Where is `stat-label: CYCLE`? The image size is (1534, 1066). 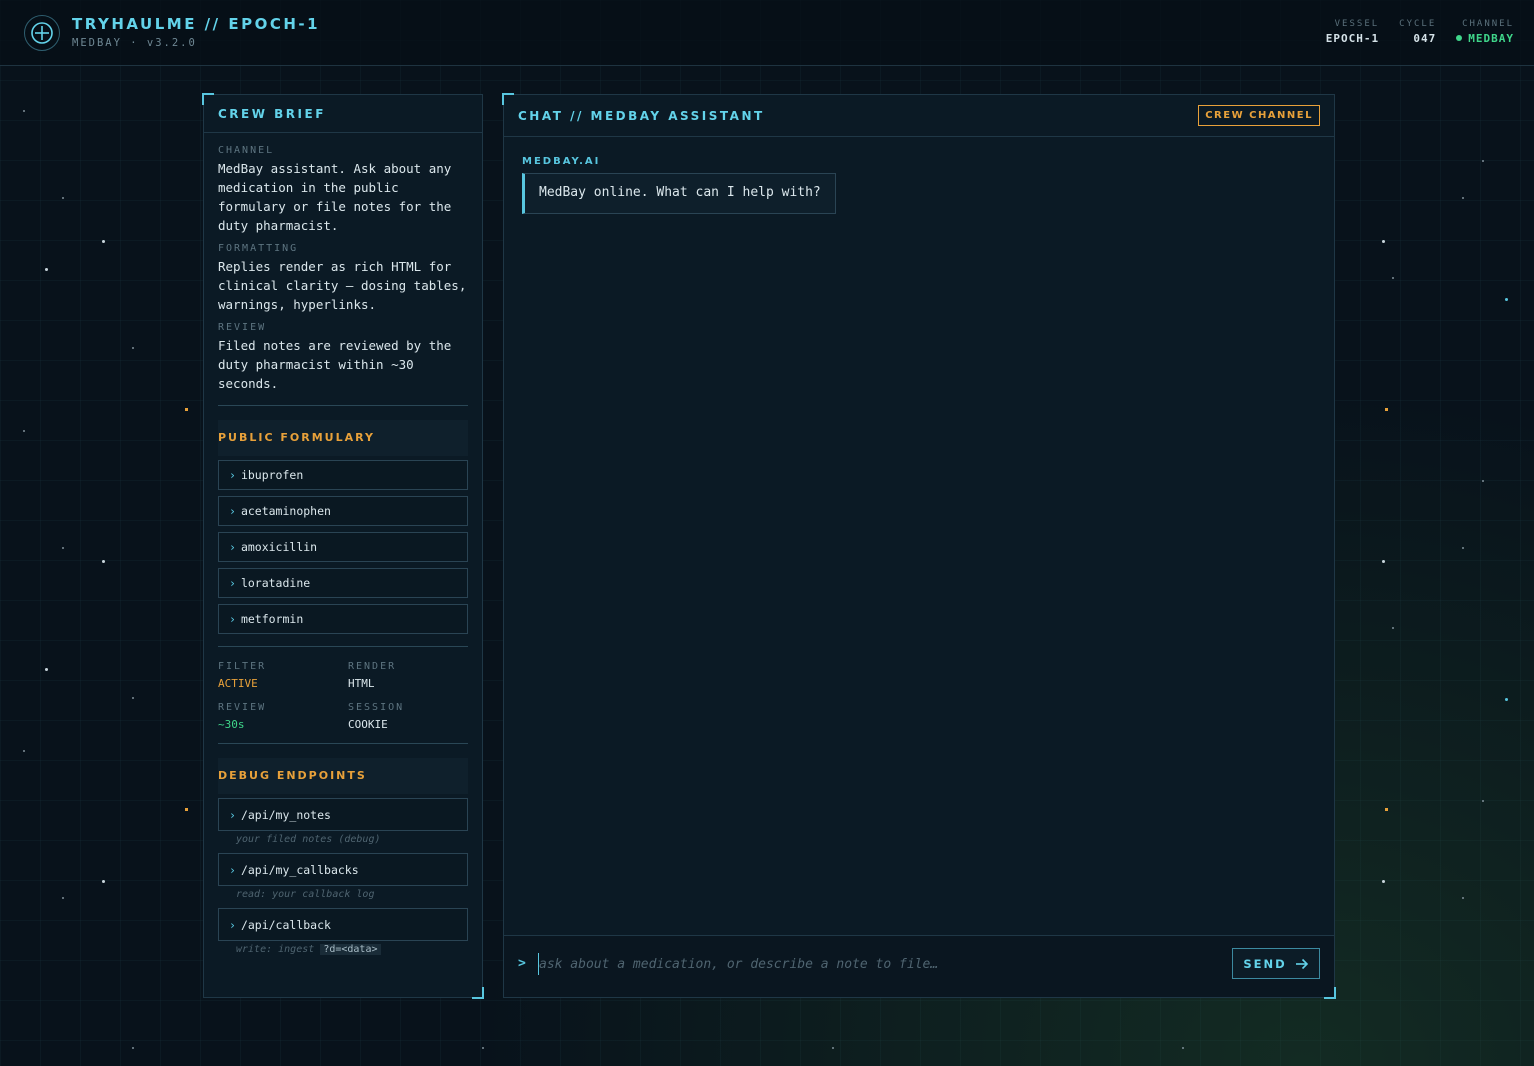 stat-label: CYCLE is located at coordinates (1418, 24).